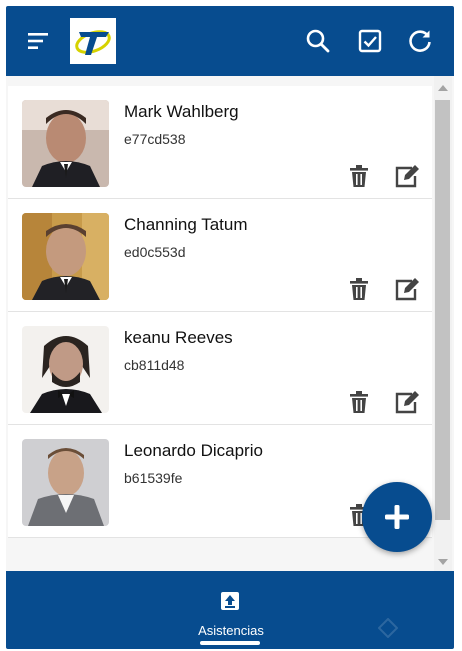  I want to click on search-button, so click(318, 41).